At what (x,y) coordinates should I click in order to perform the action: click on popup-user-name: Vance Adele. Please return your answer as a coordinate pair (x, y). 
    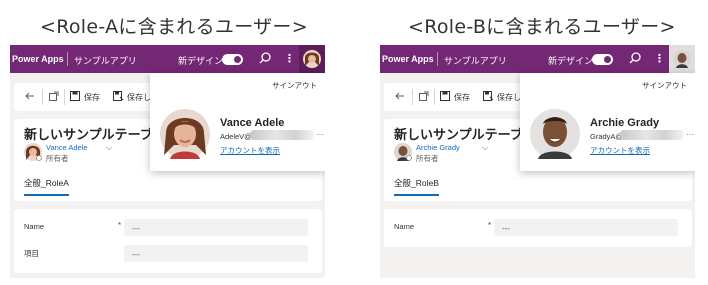
    Looking at the image, I should click on (252, 123).